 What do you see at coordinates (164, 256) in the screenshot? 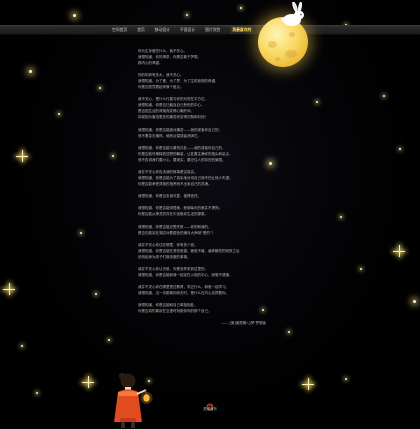
I see `poem-line: 依然起身为孩子们做该做的事情。` at bounding box center [164, 256].